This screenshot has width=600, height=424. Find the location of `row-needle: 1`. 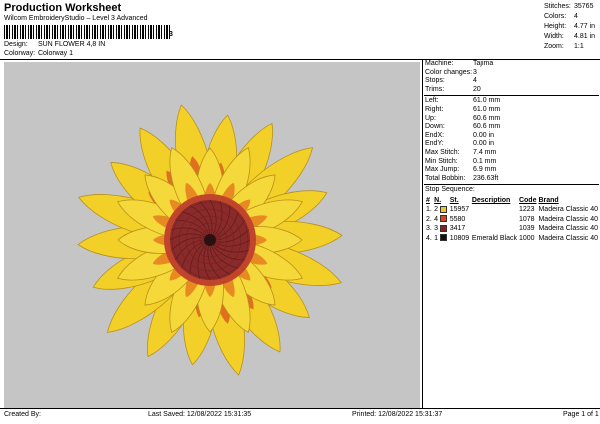

row-needle: 1 is located at coordinates (441, 239).